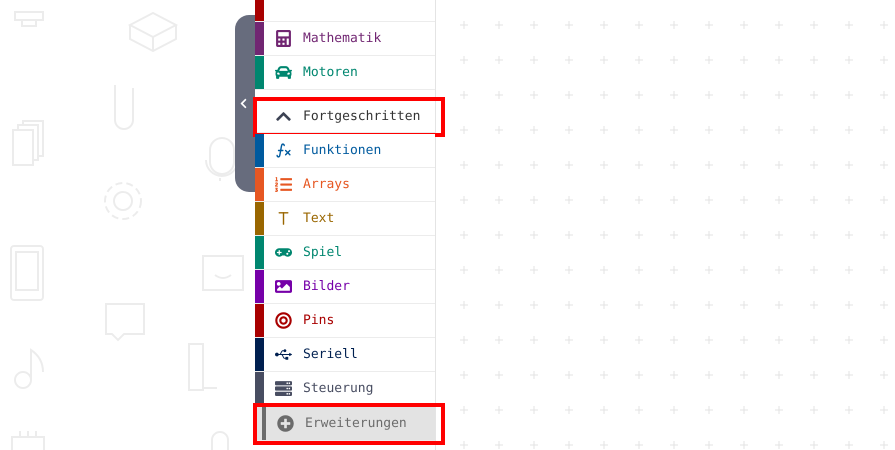 This screenshot has width=895, height=450. I want to click on numbered-list-icon, so click(283, 184).